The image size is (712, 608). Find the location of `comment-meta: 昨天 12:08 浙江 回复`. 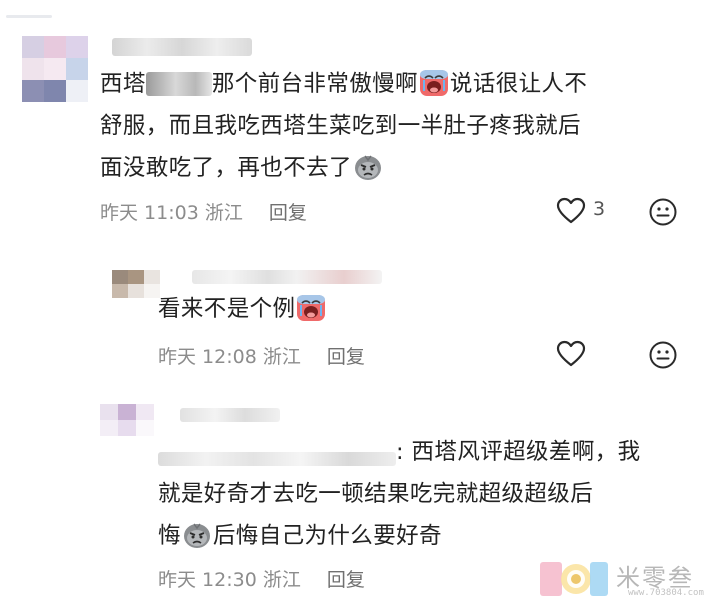

comment-meta: 昨天 12:08 浙江 回复 is located at coordinates (261, 355).